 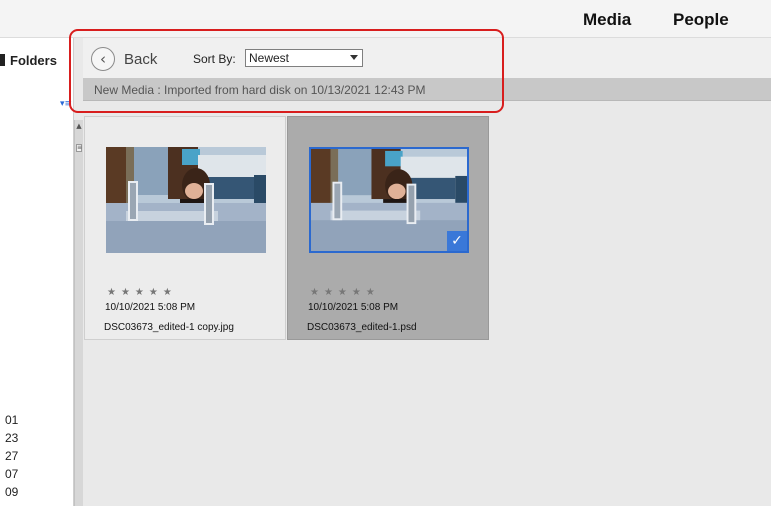 What do you see at coordinates (457, 241) in the screenshot?
I see `checkmark-icon: ✓` at bounding box center [457, 241].